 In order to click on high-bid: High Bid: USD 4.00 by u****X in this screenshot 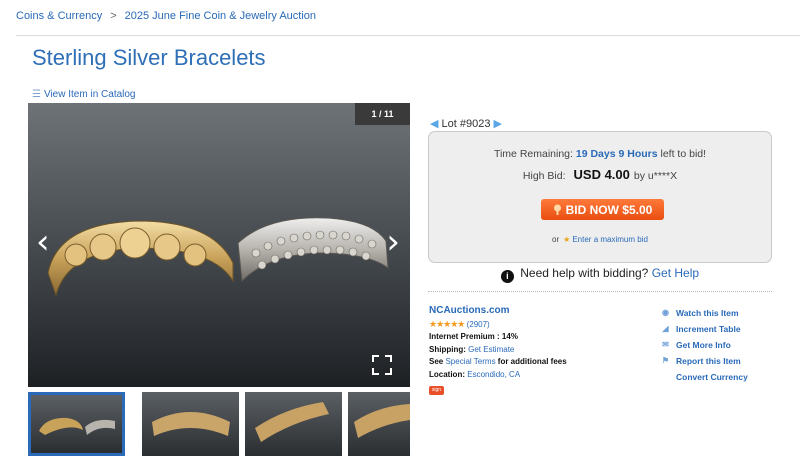, I will do `click(600, 174)`.